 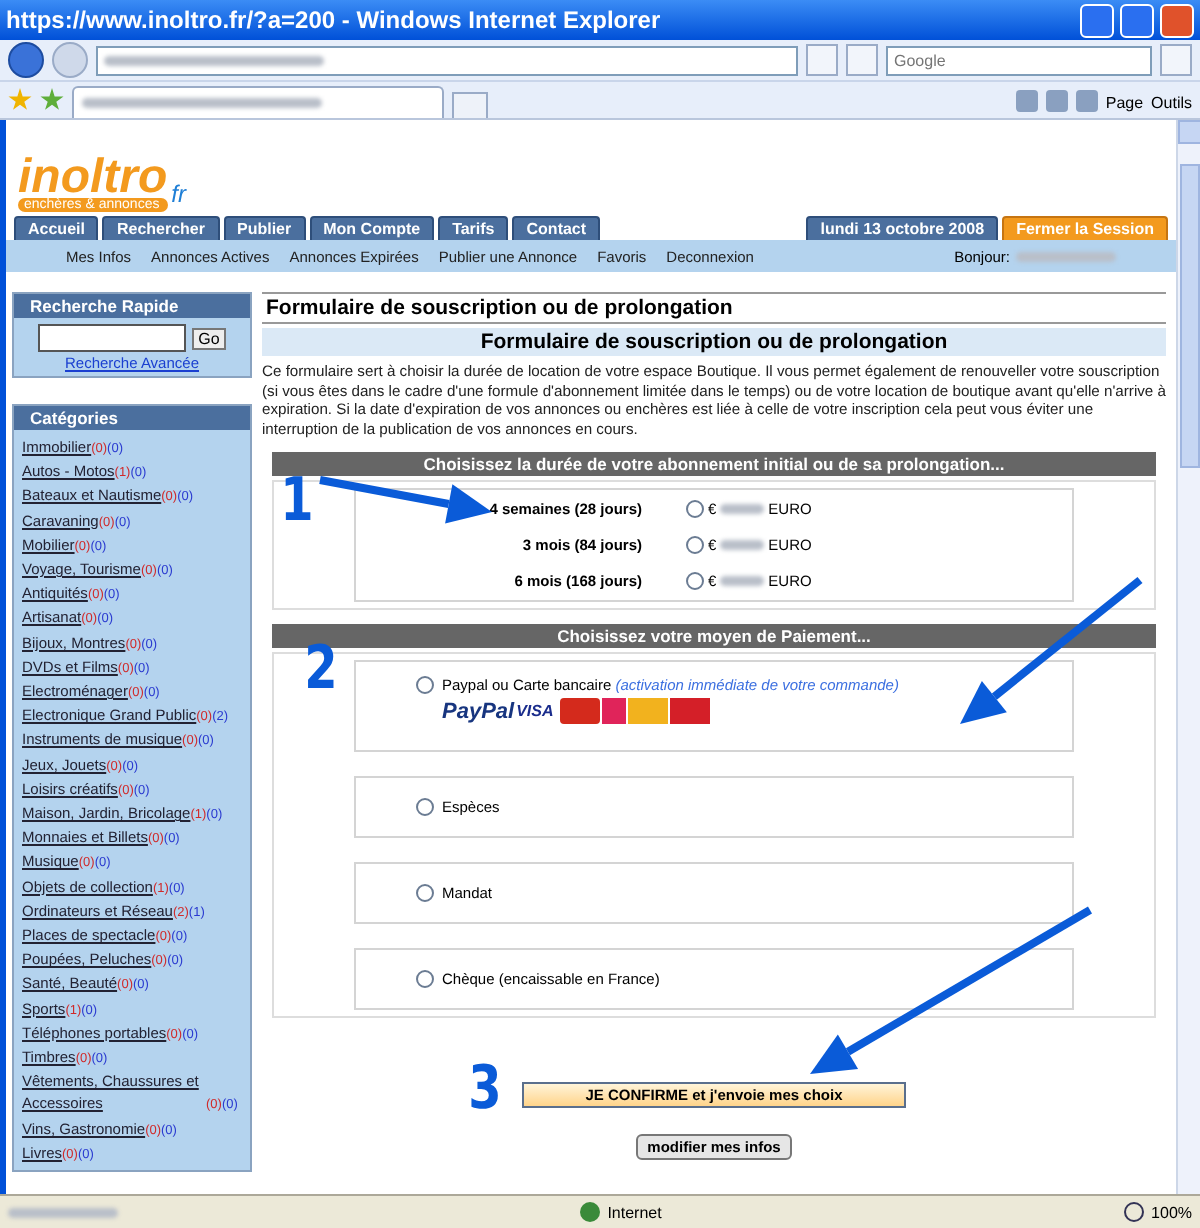 What do you see at coordinates (478, 711) in the screenshot?
I see `paypal-logo: PayPal` at bounding box center [478, 711].